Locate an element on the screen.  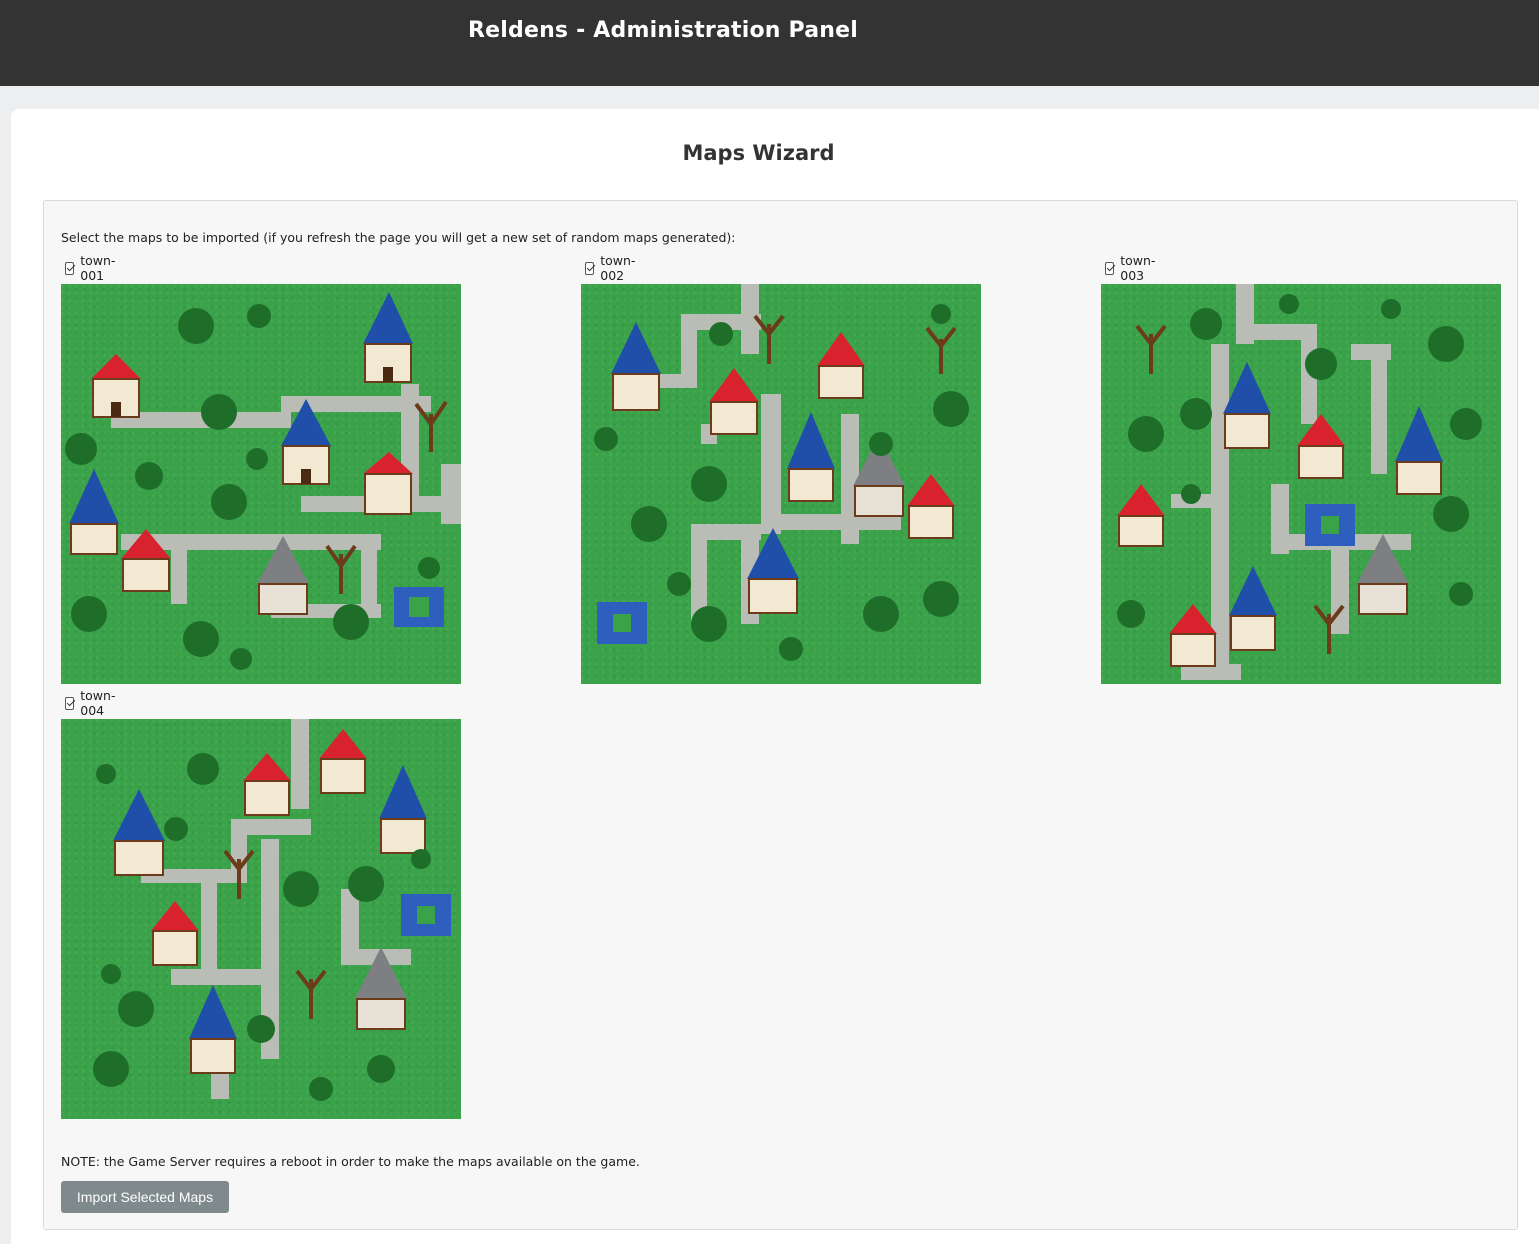
map-name: town-001 is located at coordinates (98, 268).